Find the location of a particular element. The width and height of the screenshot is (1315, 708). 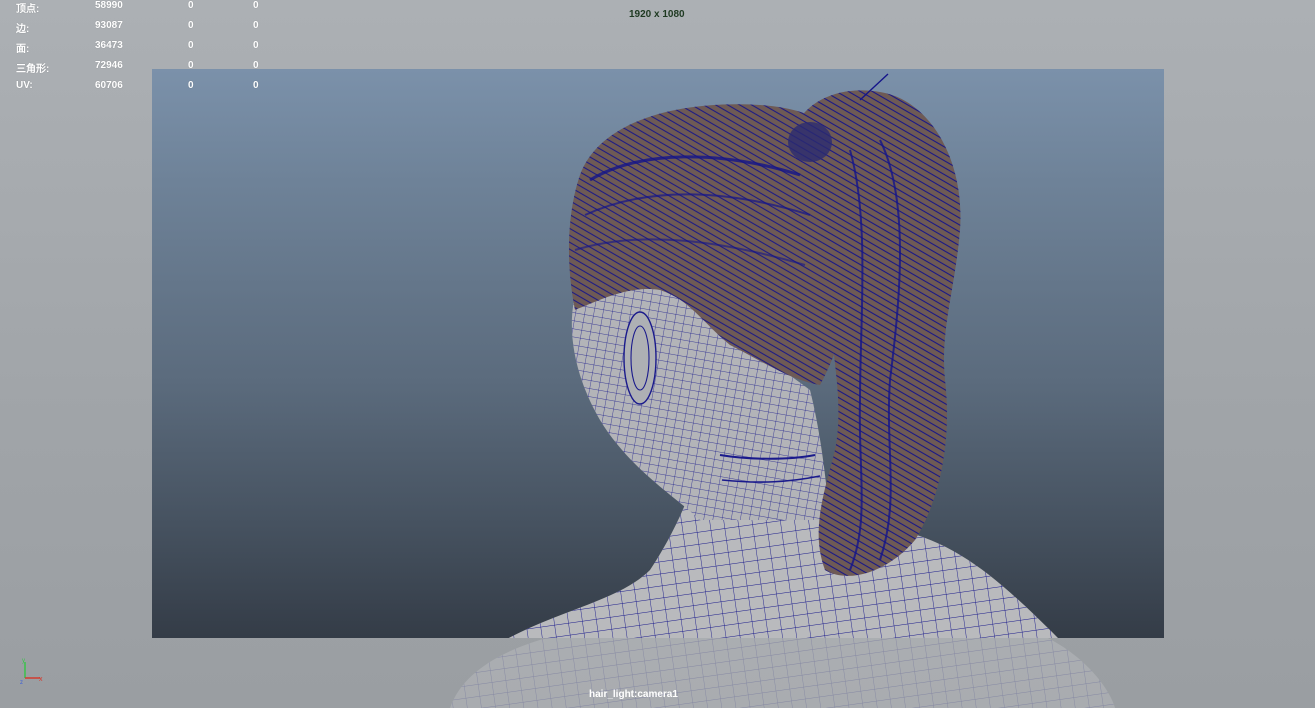

hud-label: 边: is located at coordinates (23, 29).